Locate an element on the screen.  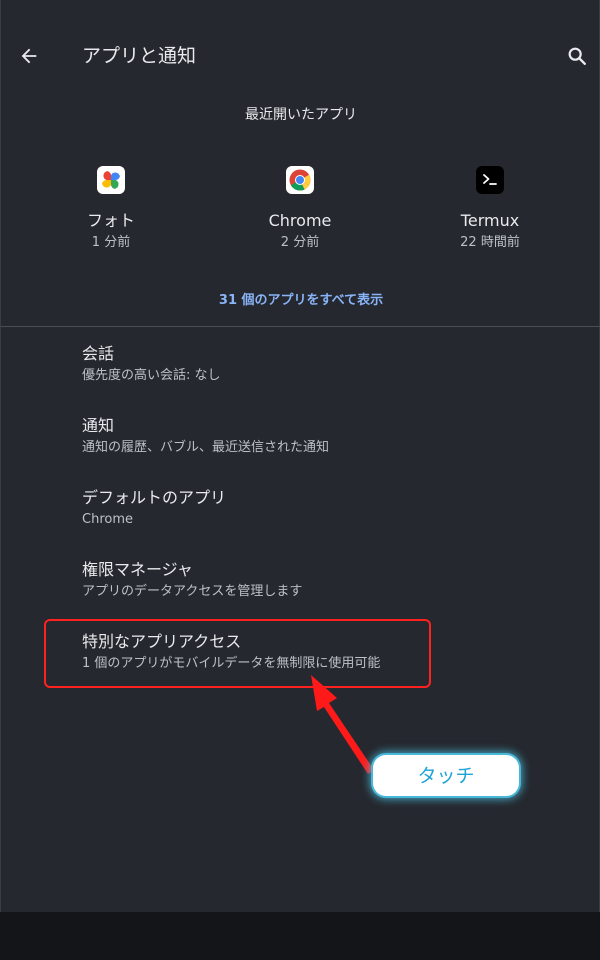
callout-text: タッチ is located at coordinates (446, 775).